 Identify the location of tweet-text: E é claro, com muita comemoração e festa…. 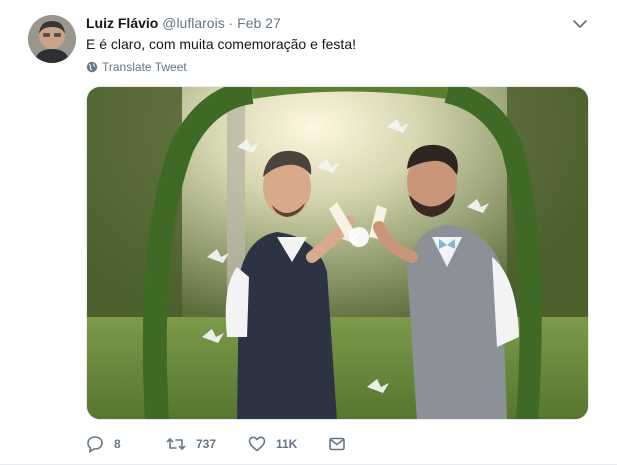
(221, 44).